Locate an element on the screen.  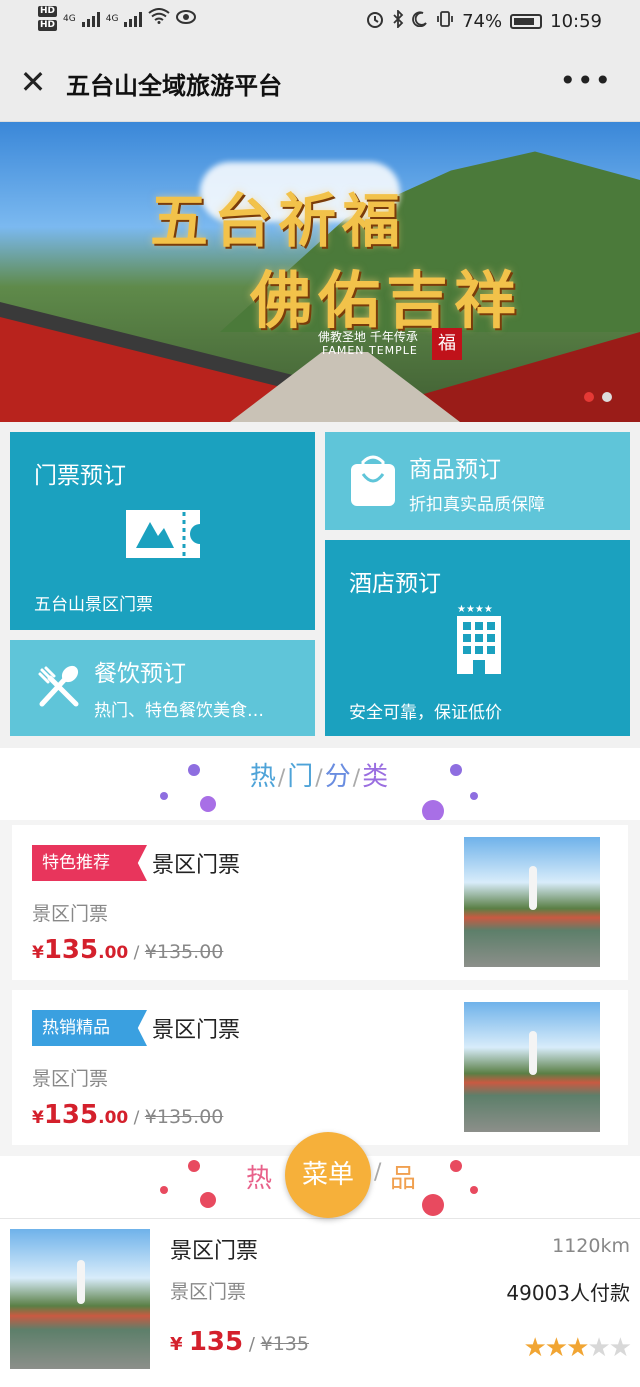
hd-indicators: HD HD is located at coordinates (48, 18).